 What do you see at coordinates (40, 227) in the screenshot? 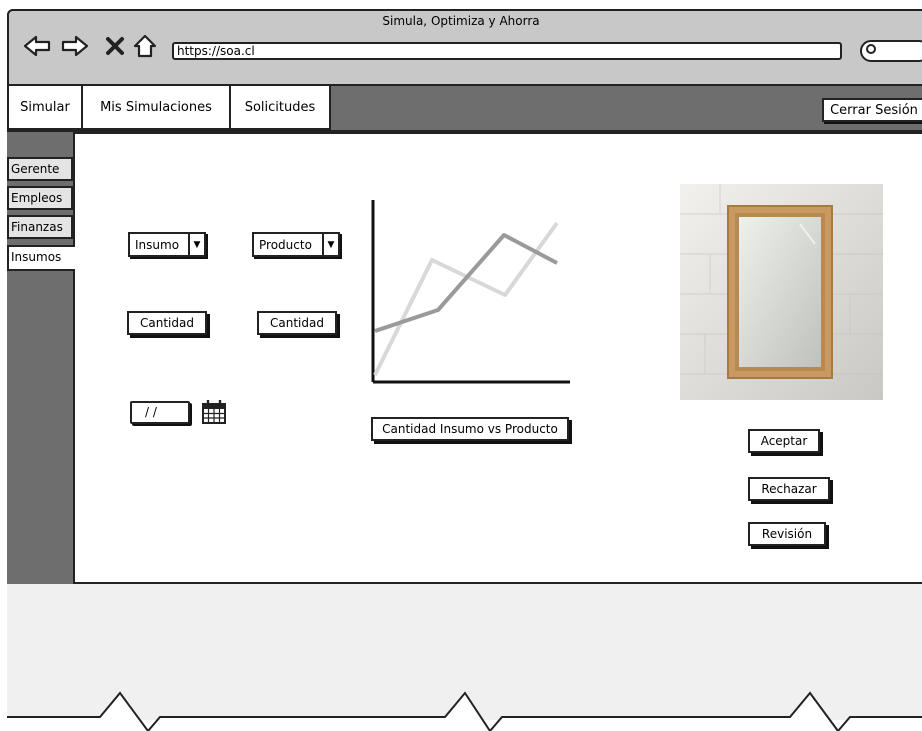
I see `sidebar-item-finanzas: Finanzas` at bounding box center [40, 227].